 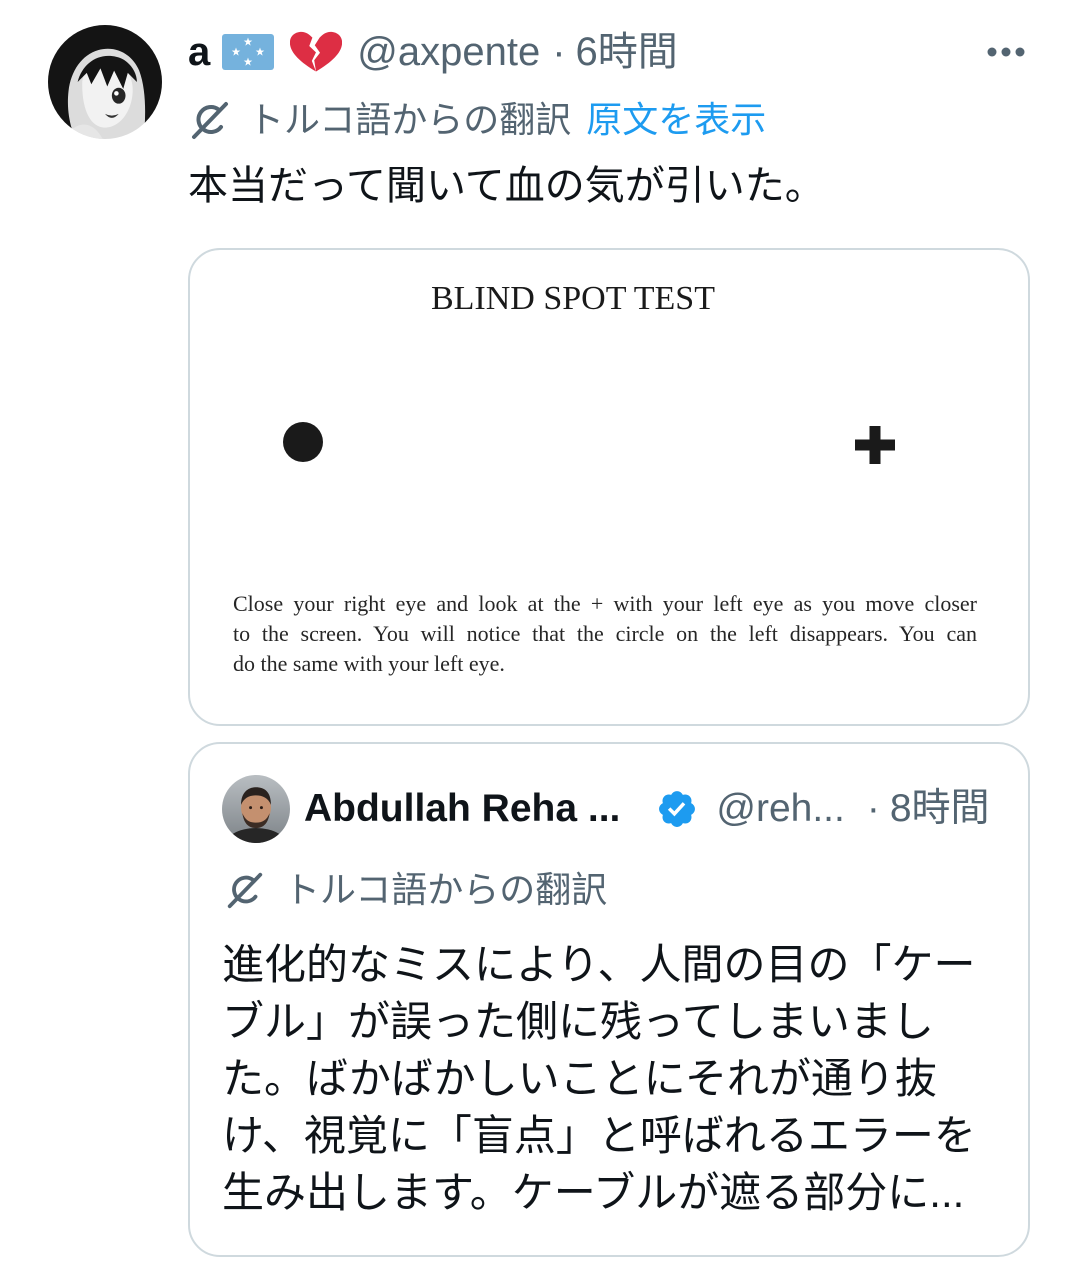 What do you see at coordinates (939, 808) in the screenshot?
I see `quoted-timestamp: 8時間` at bounding box center [939, 808].